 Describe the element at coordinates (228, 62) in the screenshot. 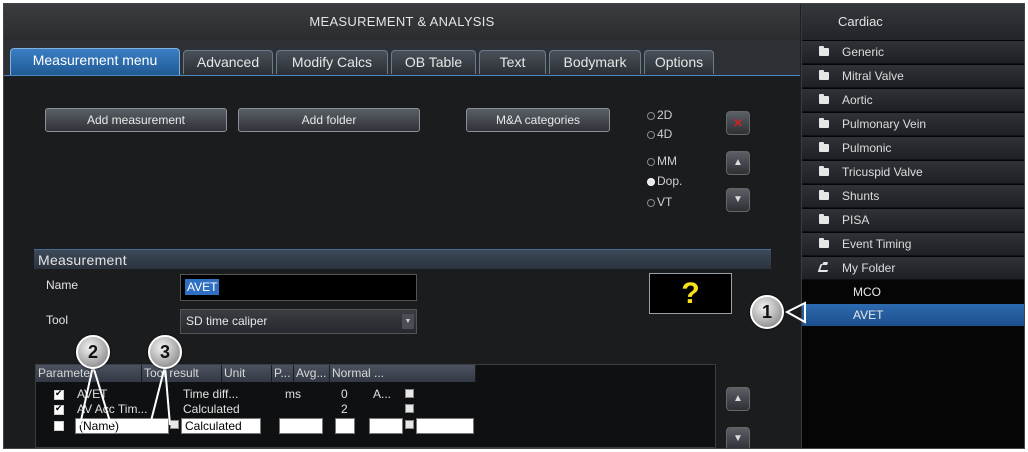

I see `tab-advanced: Advanced` at that location.